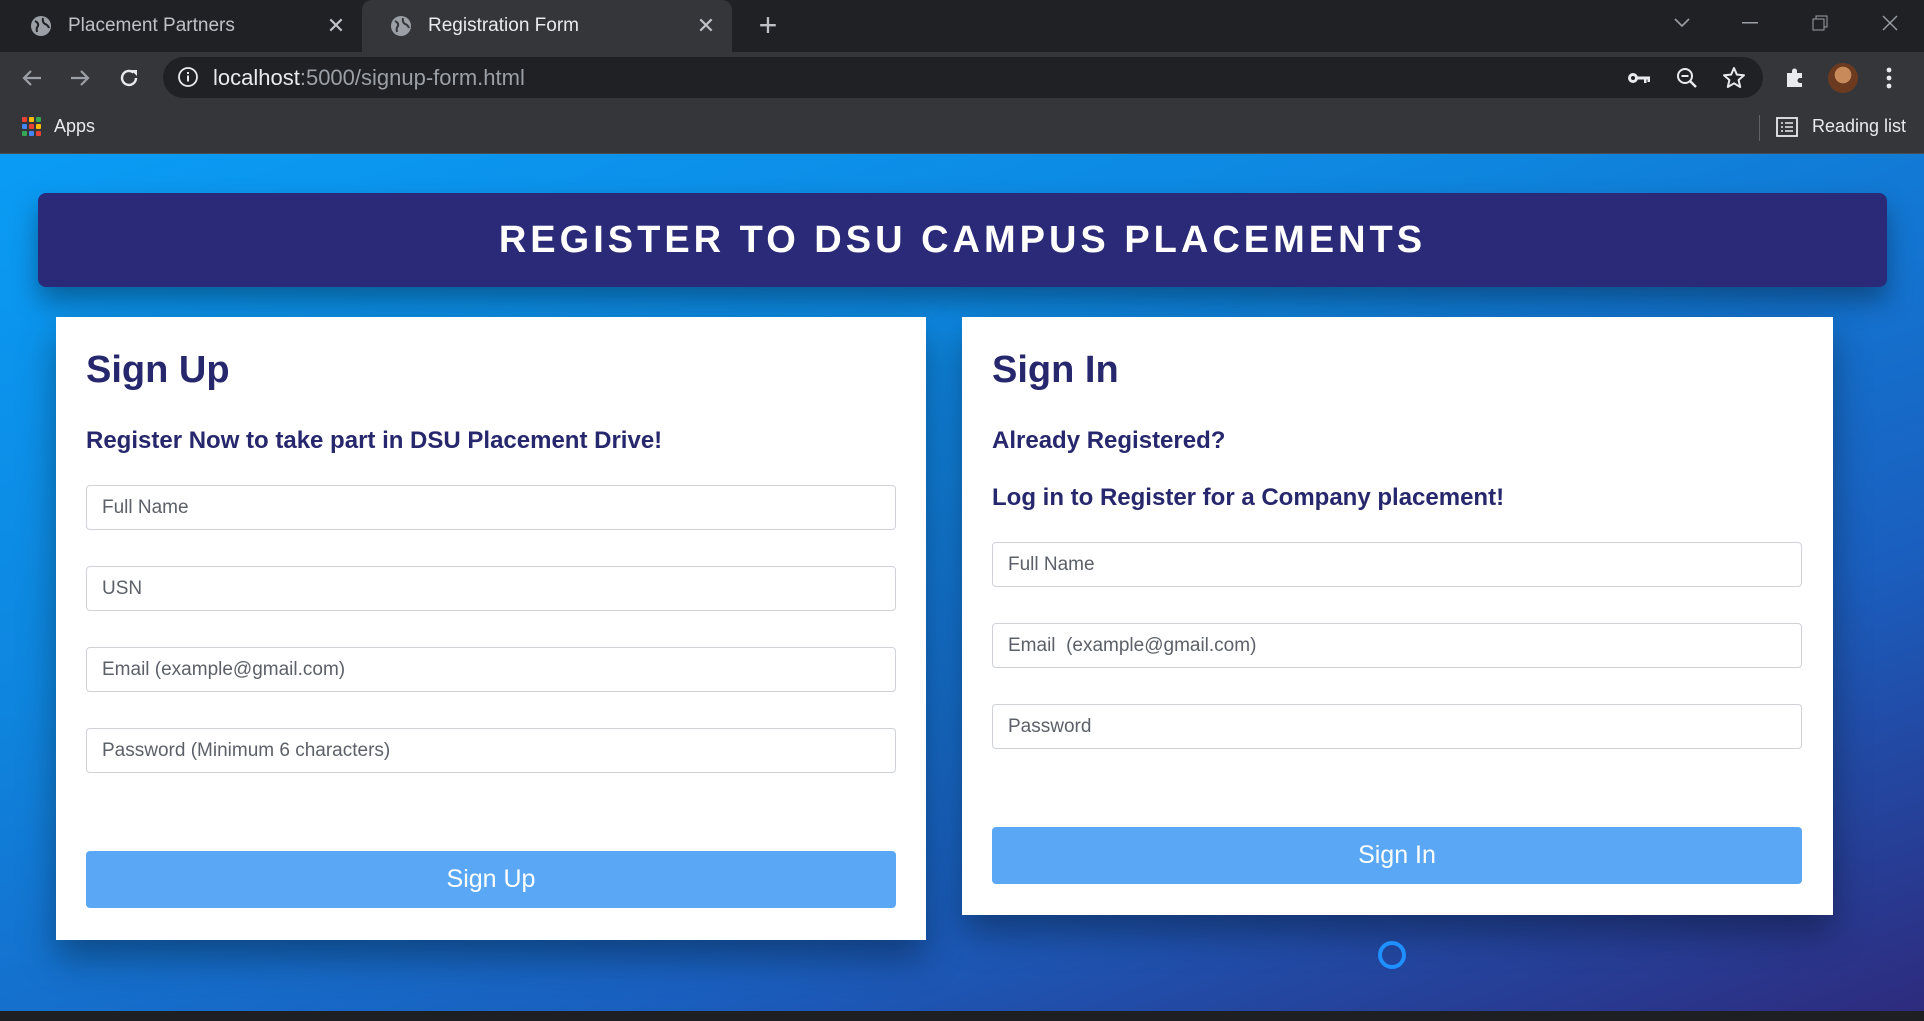  I want to click on signin-subheading-registered: Already Registered?, so click(1109, 440).